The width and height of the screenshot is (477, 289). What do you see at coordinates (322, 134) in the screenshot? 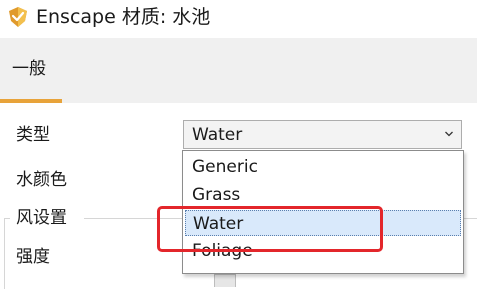
I see `type-select: Water` at bounding box center [322, 134].